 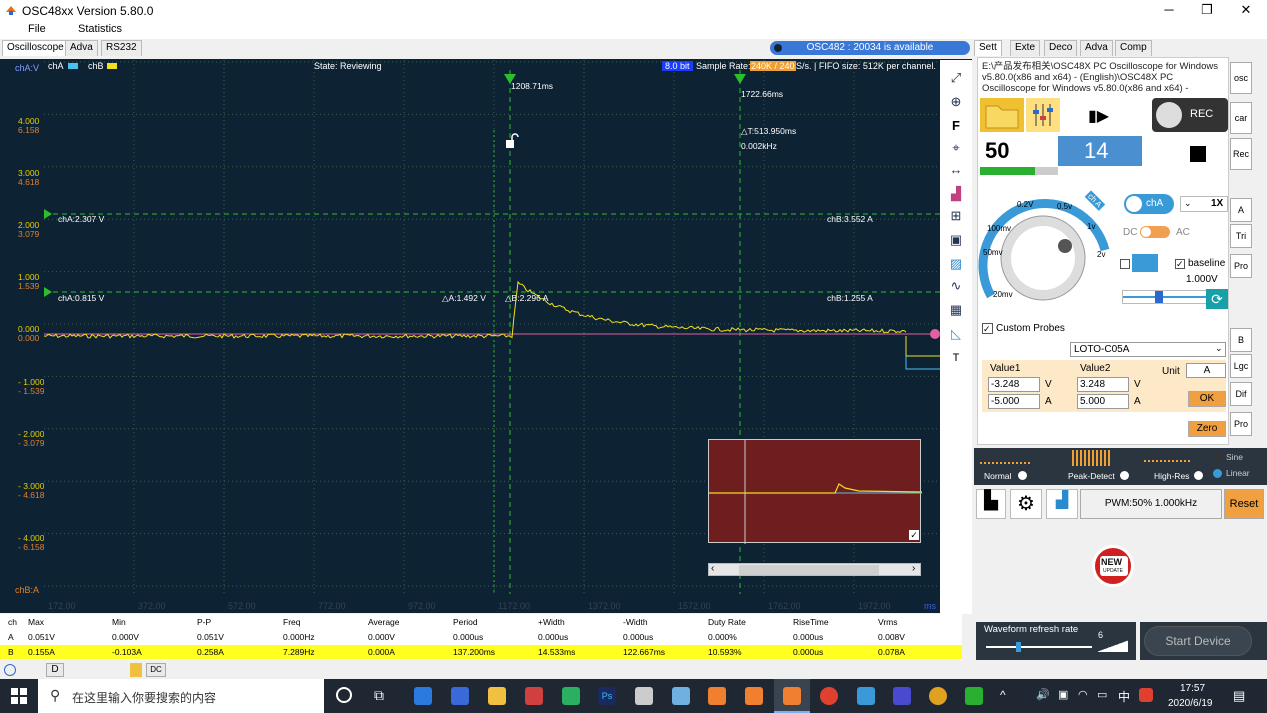 I want to click on tab-deco: Deco, so click(x=1061, y=48).